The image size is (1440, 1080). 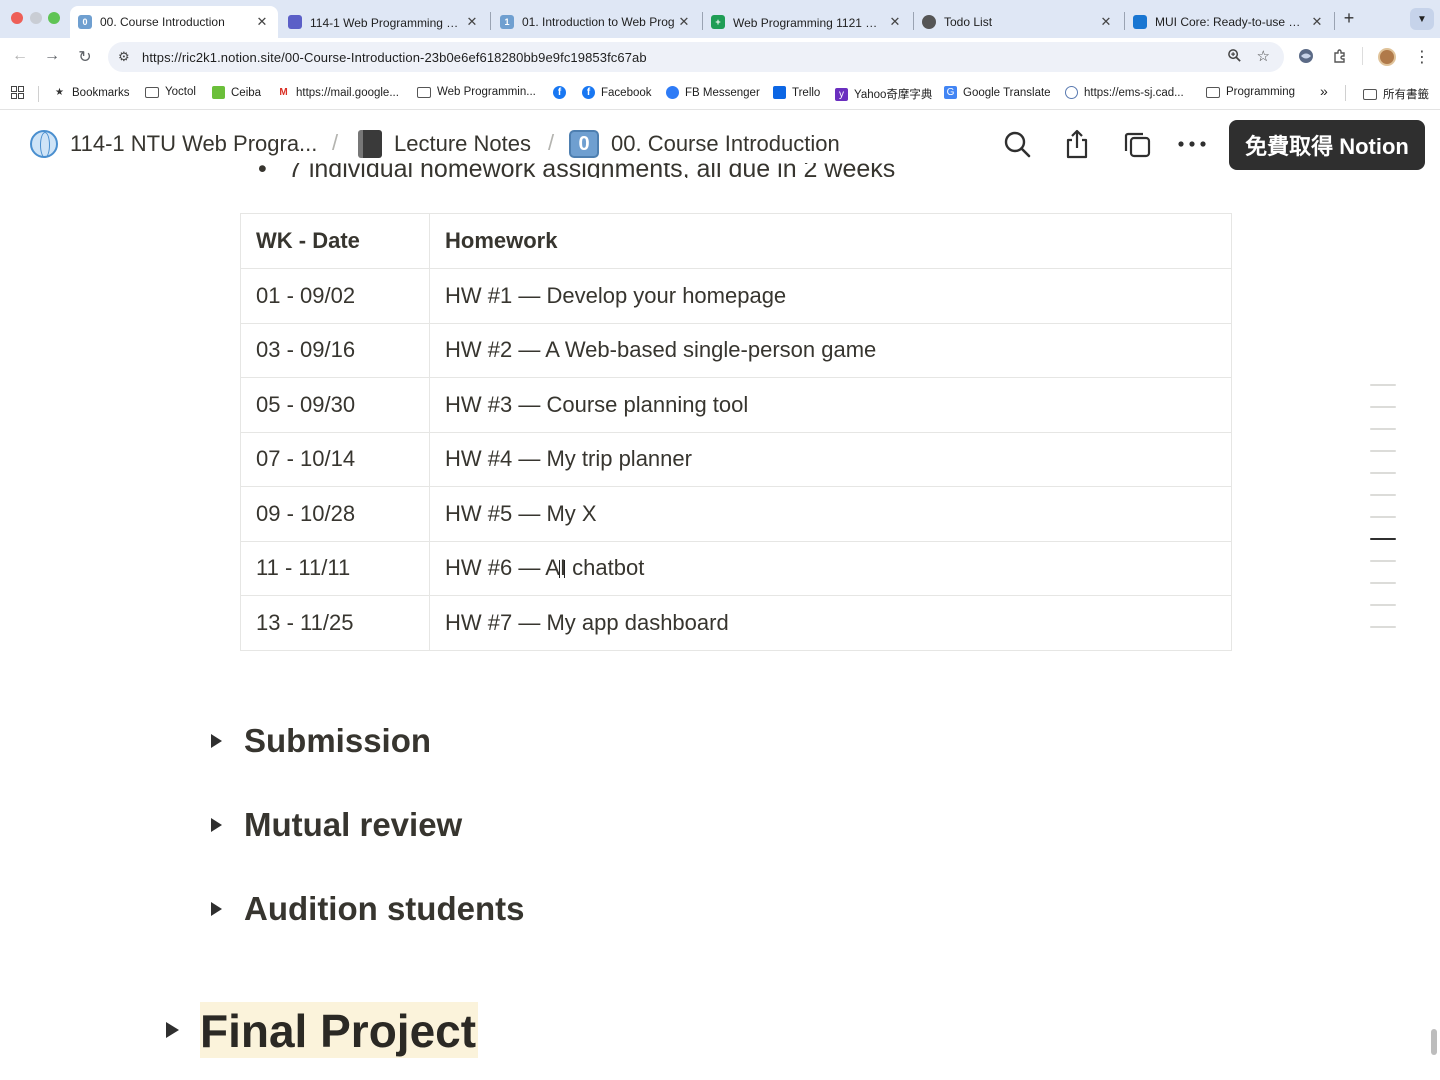 What do you see at coordinates (1018, 22) in the screenshot?
I see `browser-tab: Todo List ✕` at bounding box center [1018, 22].